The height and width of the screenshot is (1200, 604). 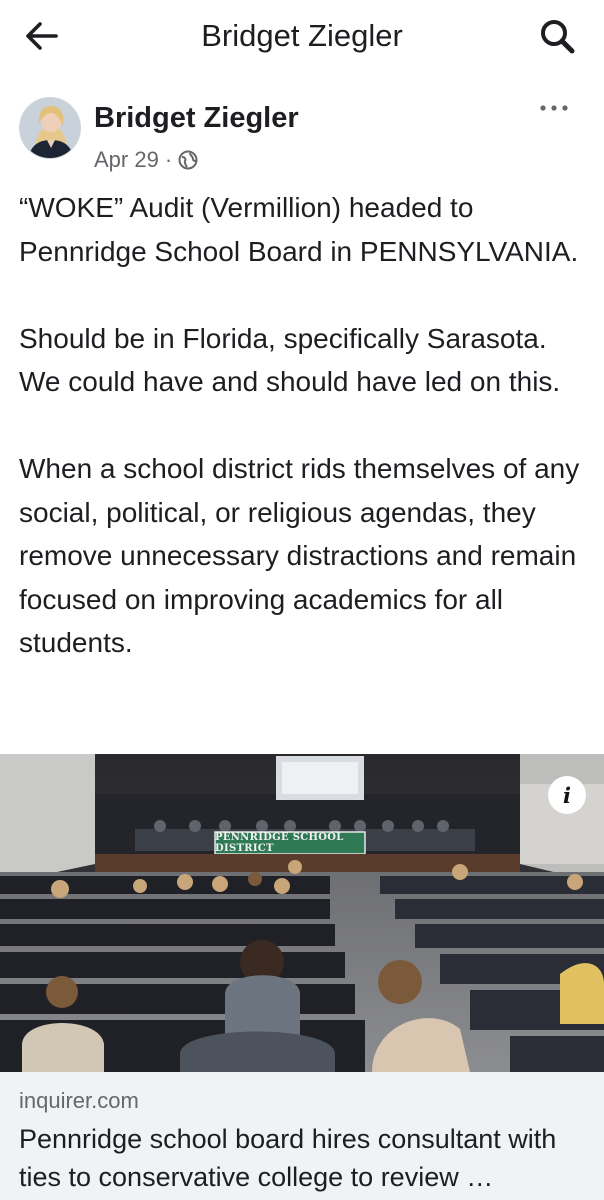 I want to click on page-title: Bridget Ziegler, so click(x=302, y=35).